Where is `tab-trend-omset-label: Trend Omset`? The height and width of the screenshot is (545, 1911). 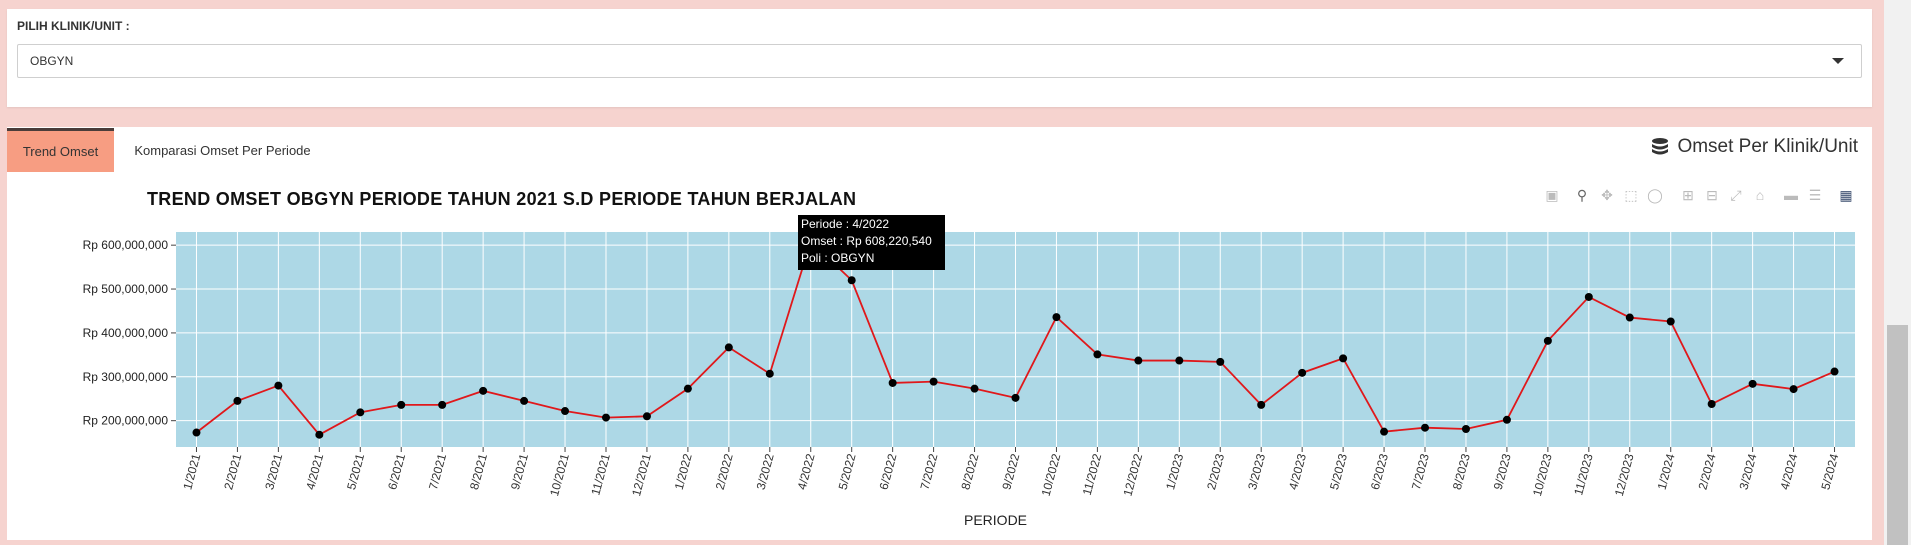 tab-trend-omset-label: Trend Omset is located at coordinates (60, 151).